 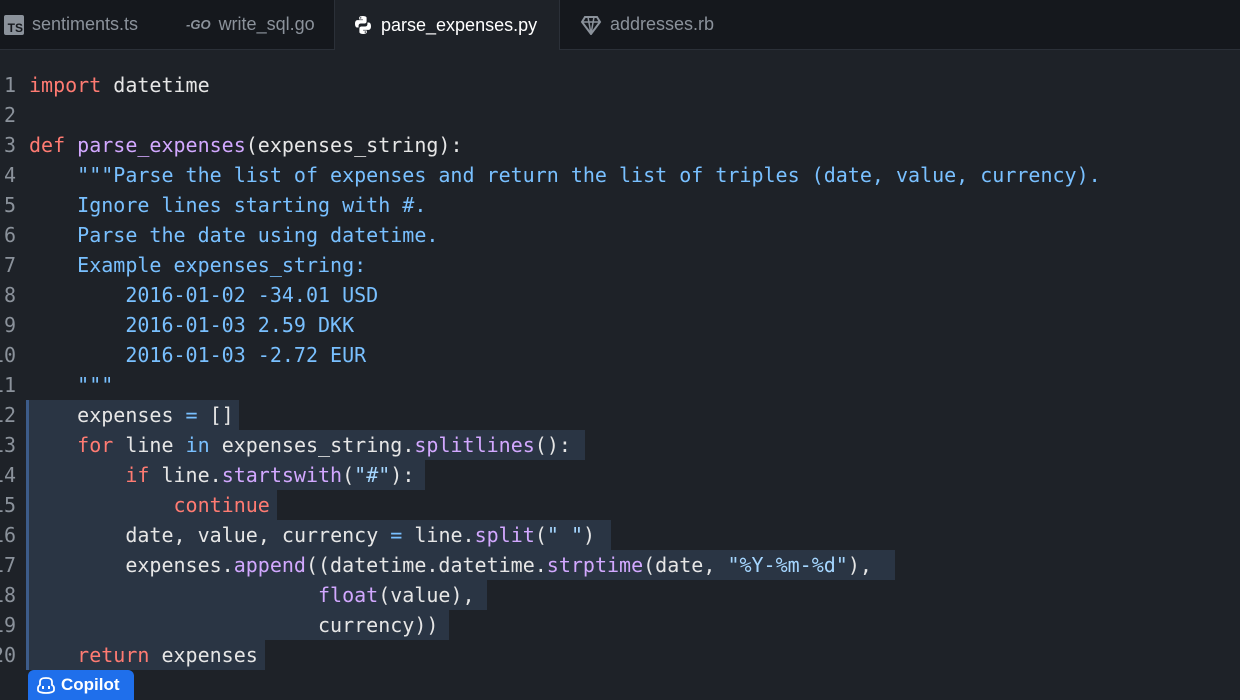 I want to click on line-number: 6, so click(x=9, y=235).